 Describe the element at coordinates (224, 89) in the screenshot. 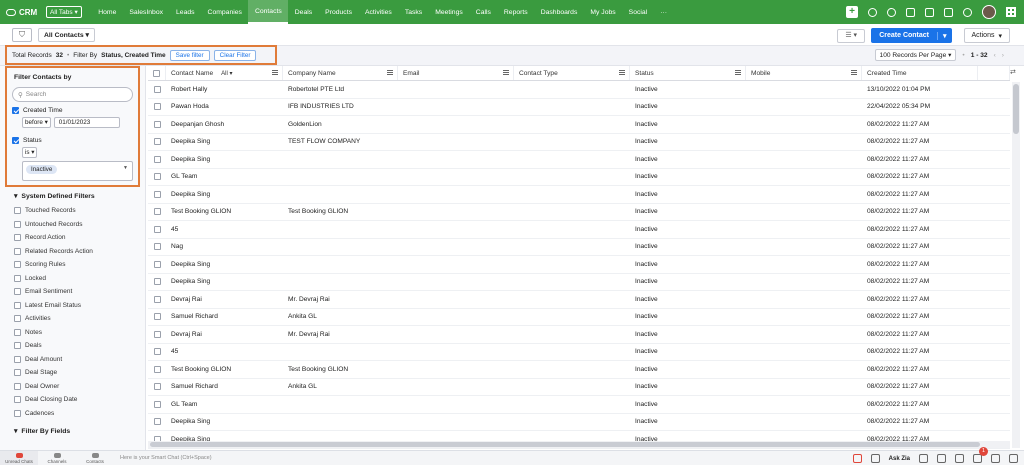

I see `contact-name-cell: Robert Hally` at that location.